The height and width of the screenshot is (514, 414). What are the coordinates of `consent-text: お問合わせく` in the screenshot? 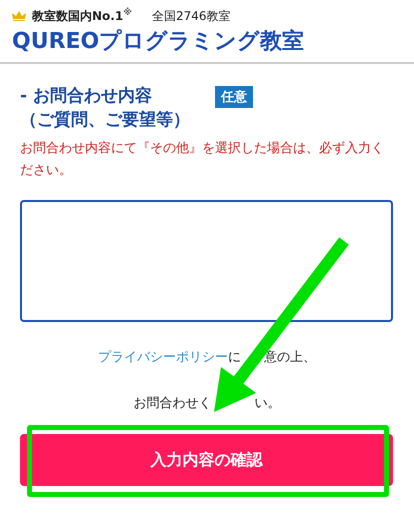 It's located at (173, 403).